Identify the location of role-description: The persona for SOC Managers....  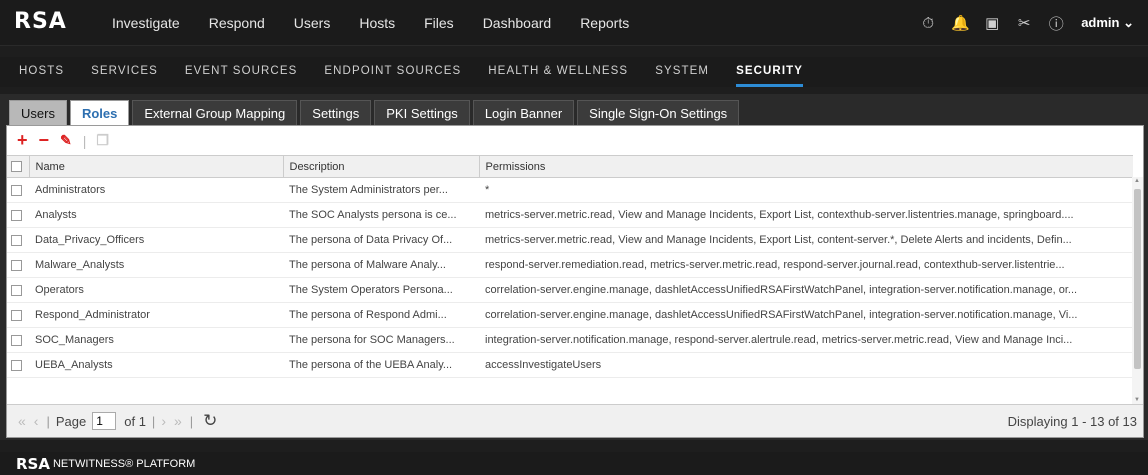
(381, 340).